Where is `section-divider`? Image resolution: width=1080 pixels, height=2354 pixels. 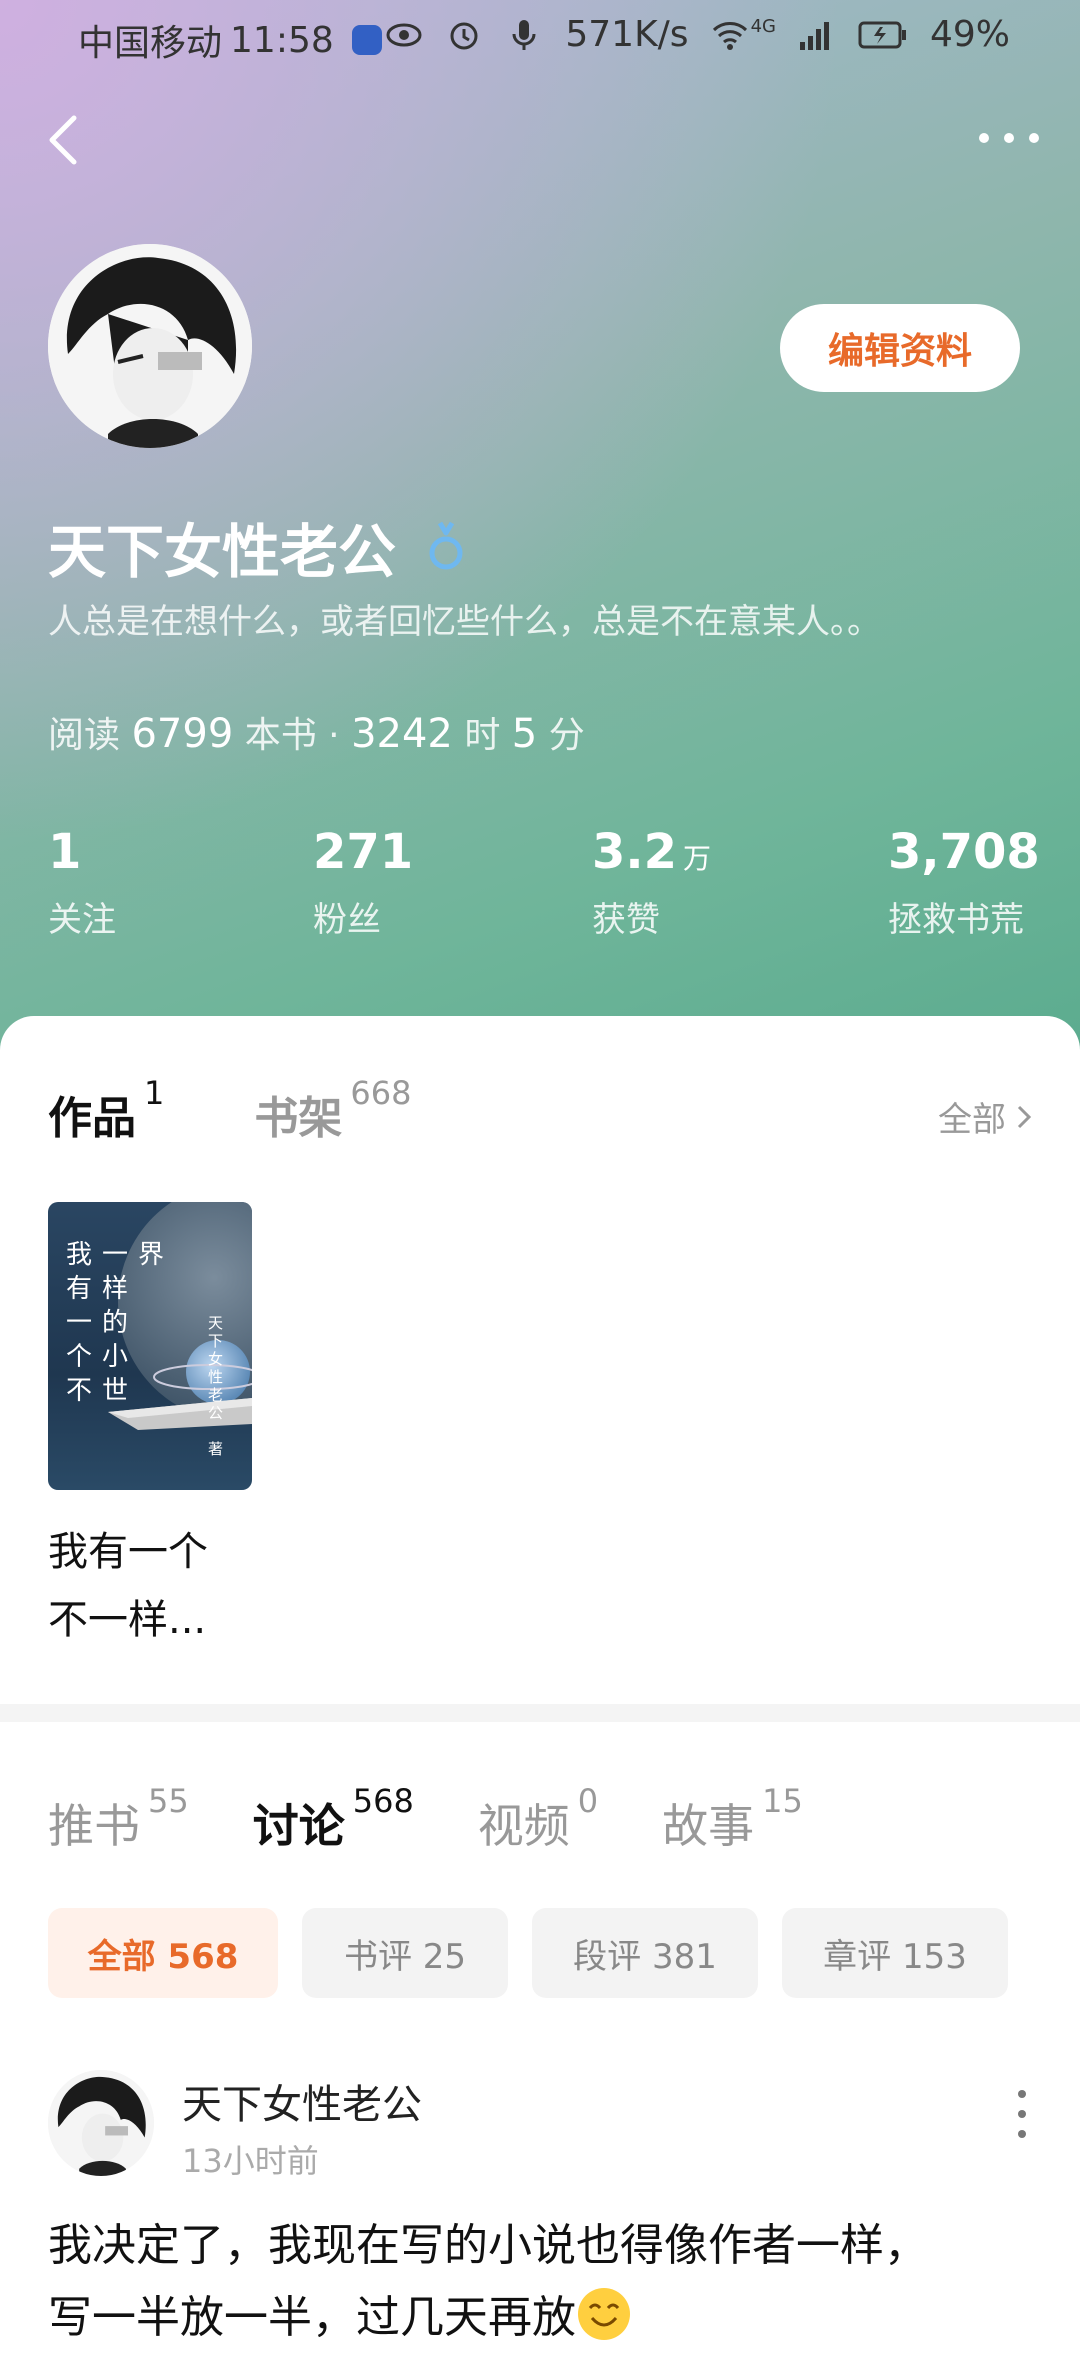 section-divider is located at coordinates (540, 1713).